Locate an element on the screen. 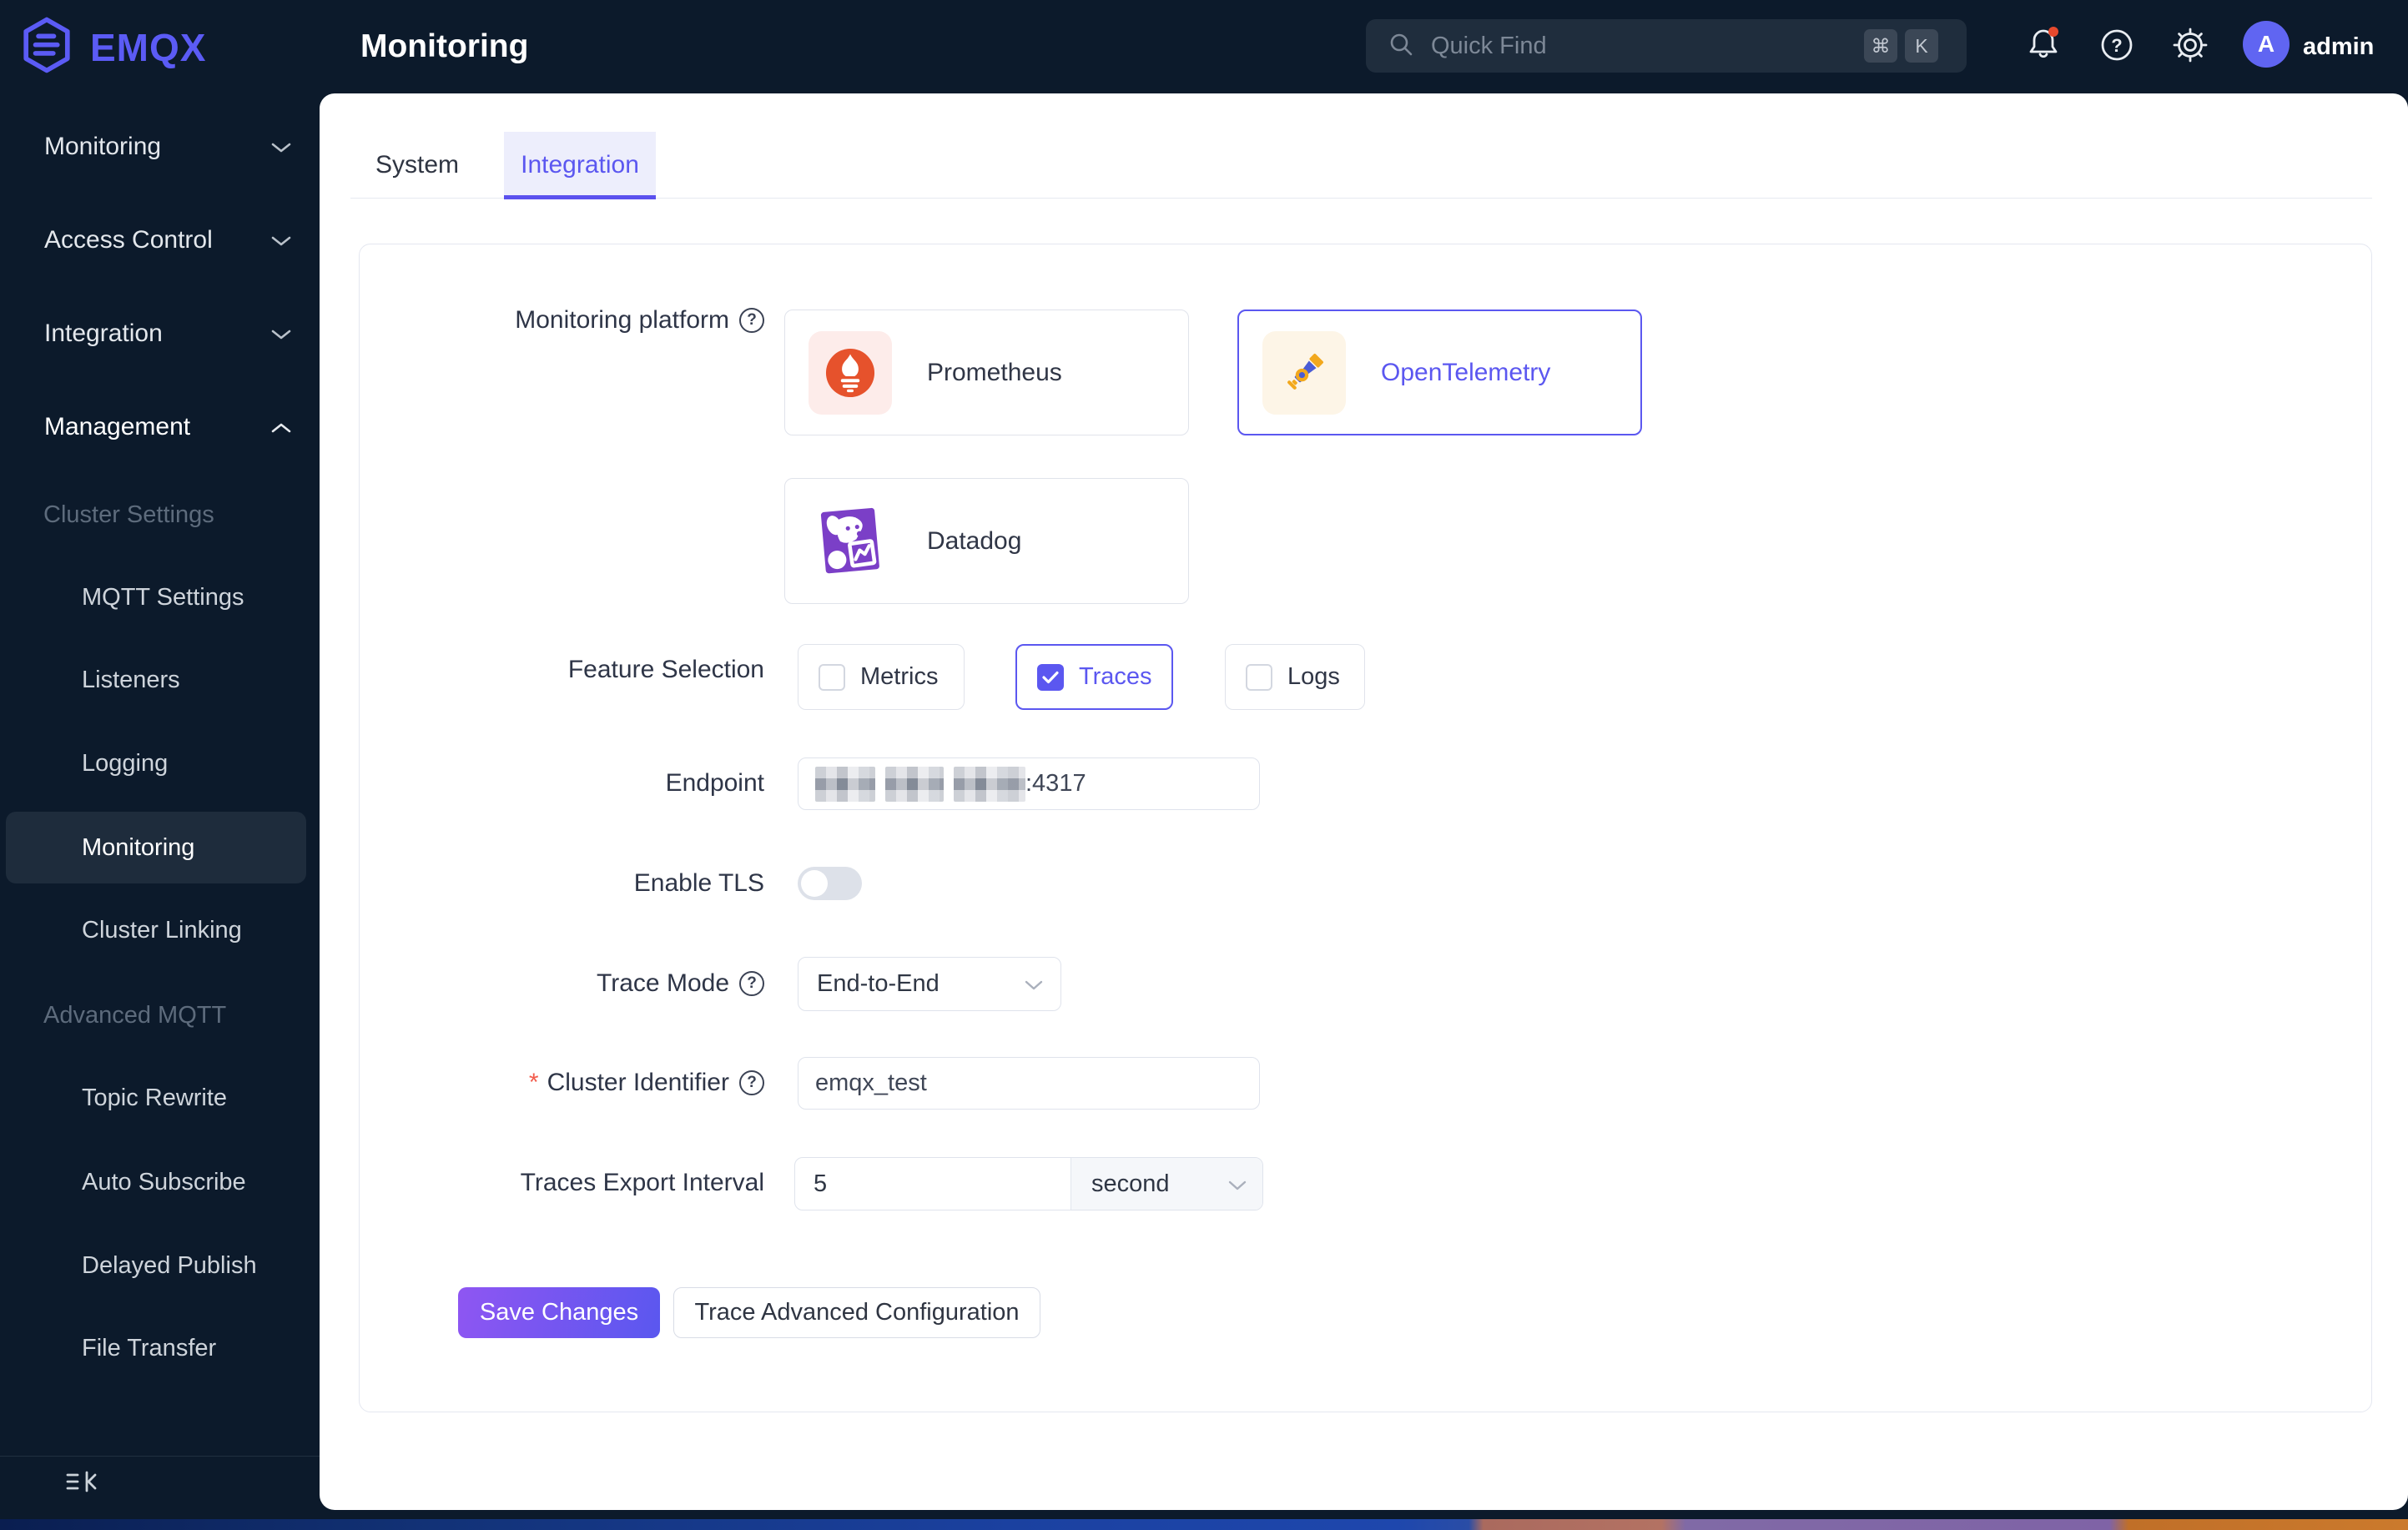  checkbox-checked is located at coordinates (1050, 677).